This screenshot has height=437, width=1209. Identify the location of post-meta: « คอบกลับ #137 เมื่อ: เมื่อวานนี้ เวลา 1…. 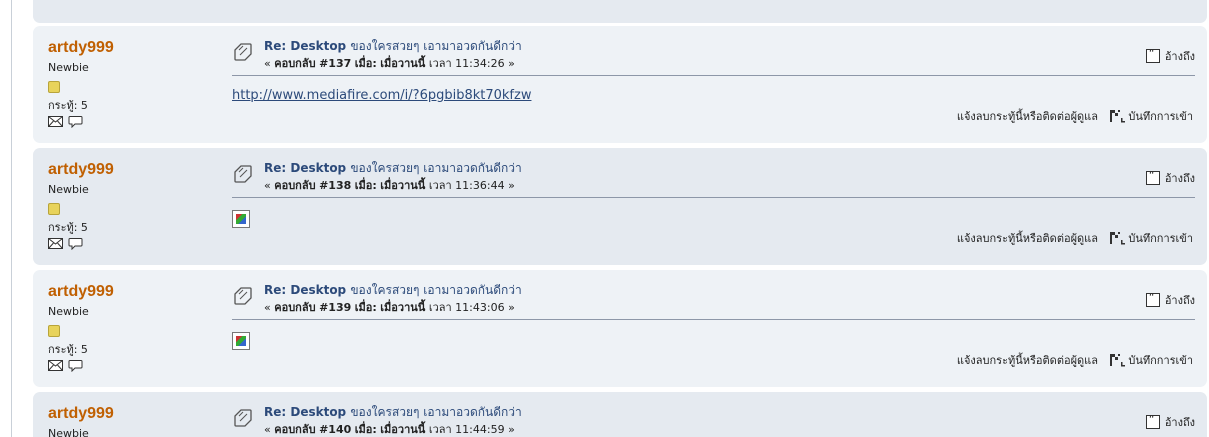
(389, 63).